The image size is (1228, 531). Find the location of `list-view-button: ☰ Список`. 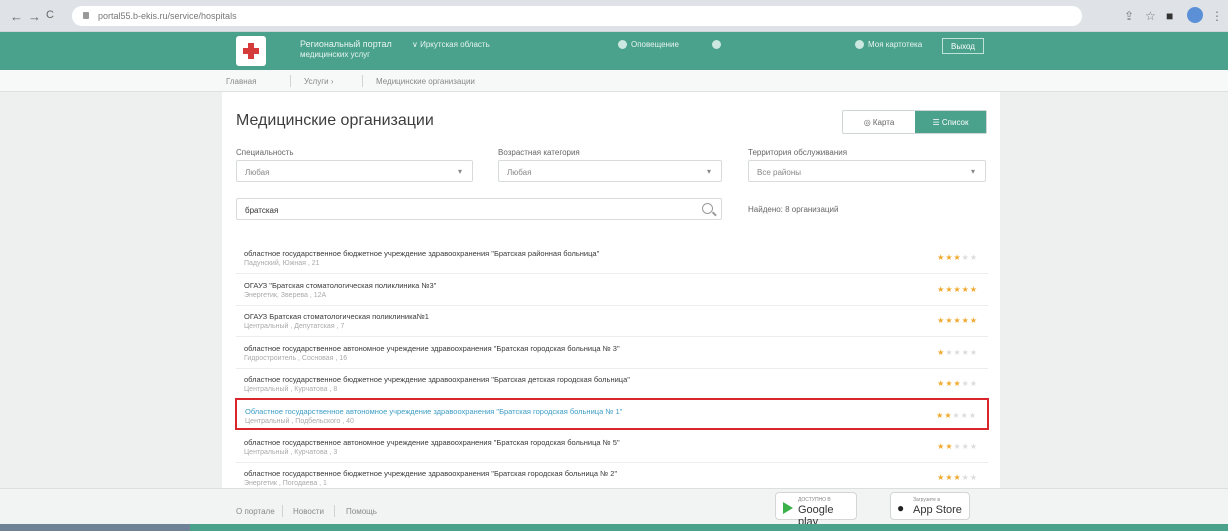

list-view-button: ☰ Список is located at coordinates (950, 122).